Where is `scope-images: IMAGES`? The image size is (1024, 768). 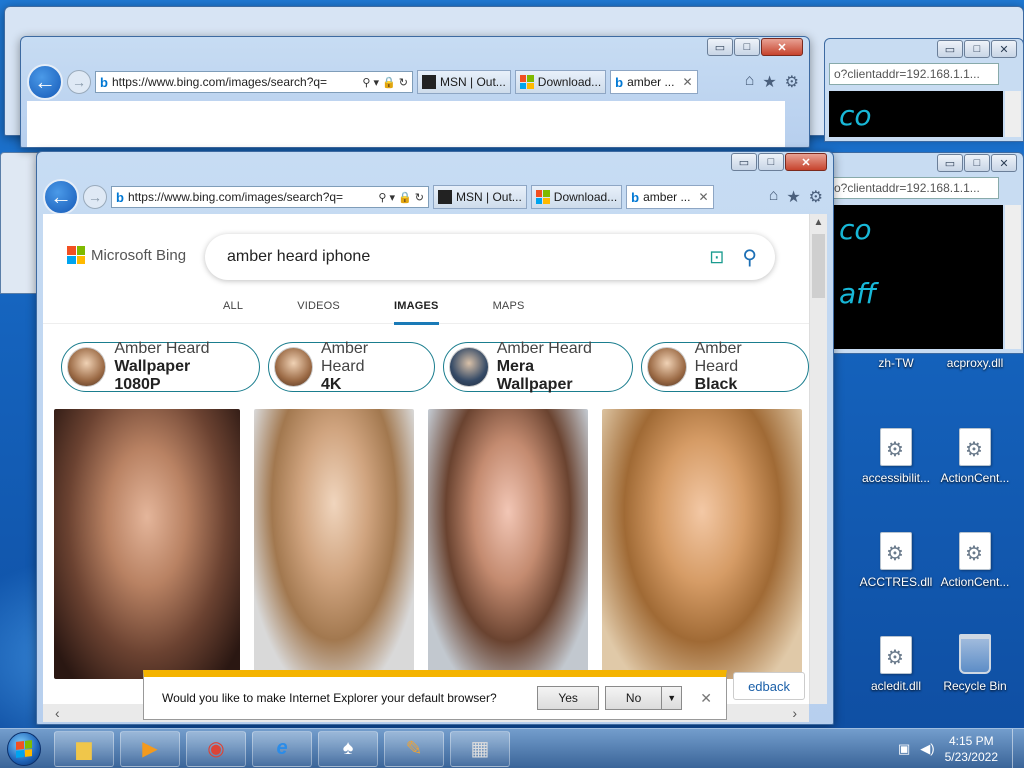
scope-images: IMAGES is located at coordinates (416, 309).